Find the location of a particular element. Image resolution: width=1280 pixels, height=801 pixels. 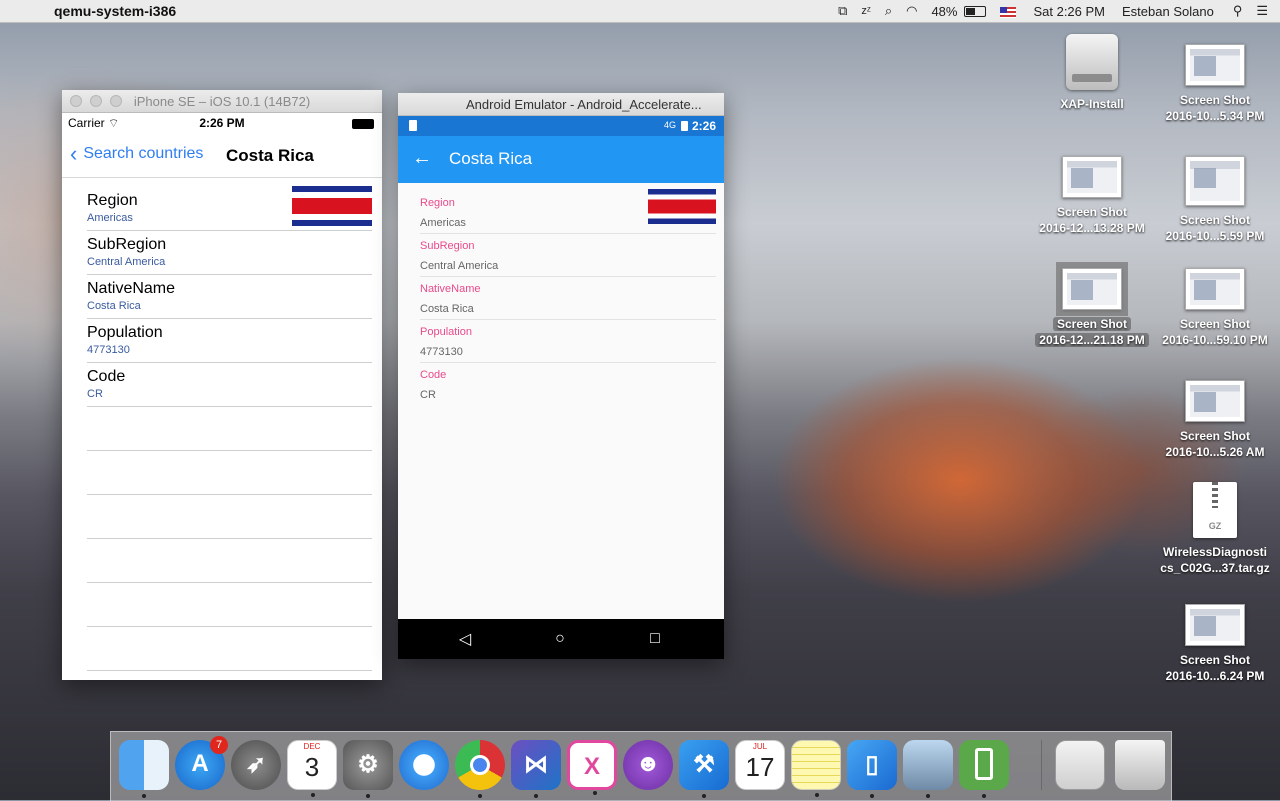

menu-user-name: Esteban Solano is located at coordinates (1168, 11).